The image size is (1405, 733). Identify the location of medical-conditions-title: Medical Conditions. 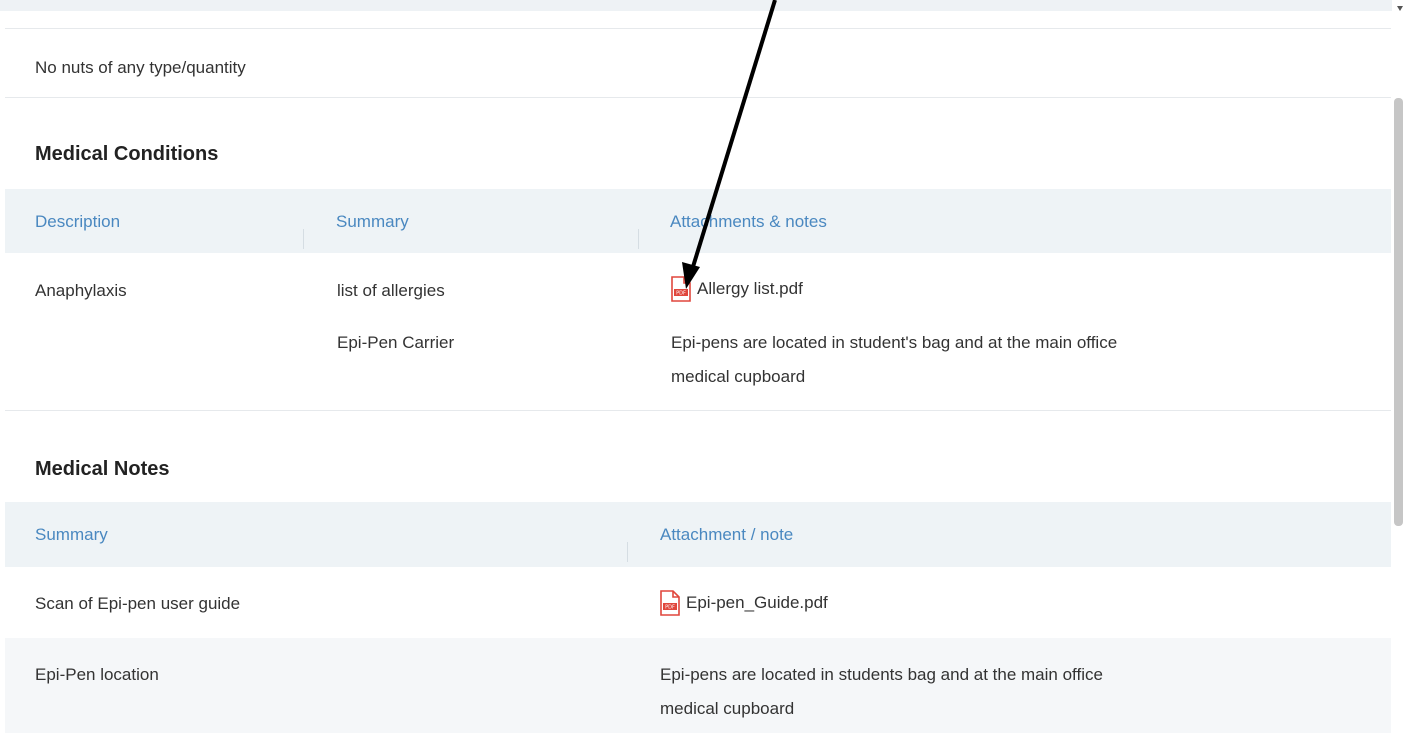
(127, 154).